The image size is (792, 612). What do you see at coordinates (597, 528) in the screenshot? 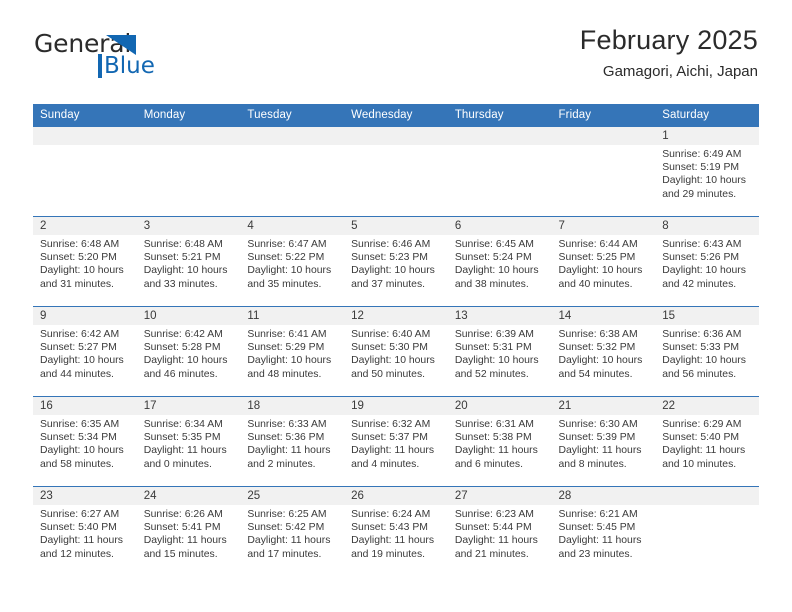
I see `sunset-text: Sunset: 5:45 PM` at bounding box center [597, 528].